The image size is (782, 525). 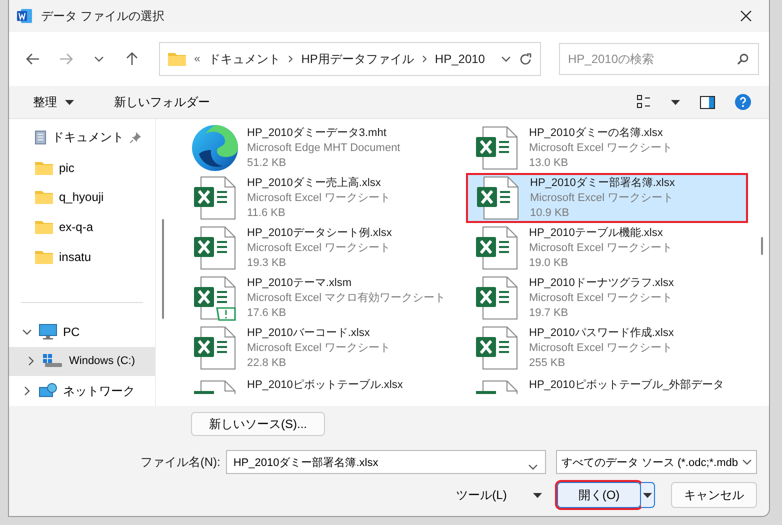 What do you see at coordinates (197, 59) in the screenshot?
I see `overflow-chevron: «` at bounding box center [197, 59].